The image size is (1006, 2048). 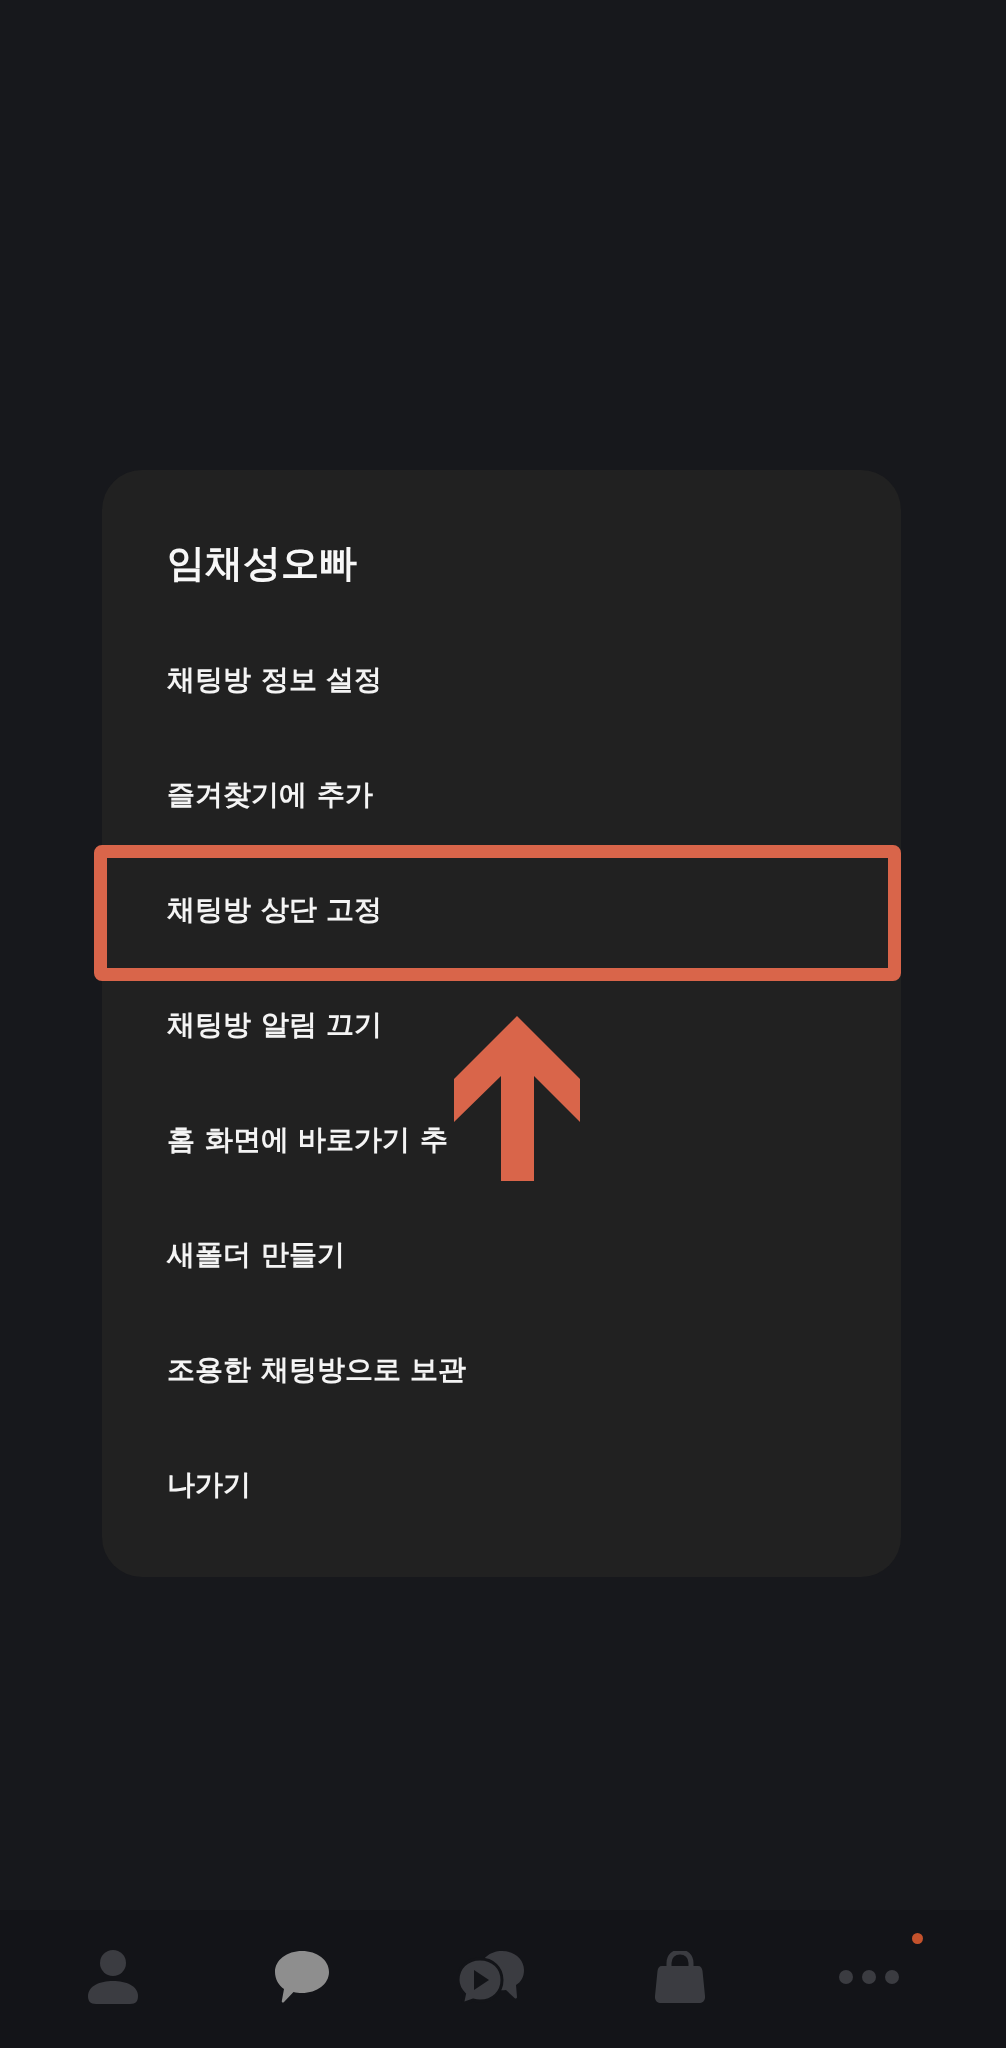 What do you see at coordinates (275, 1025) in the screenshot?
I see `menu-item: 채팅방 알림 끄기` at bounding box center [275, 1025].